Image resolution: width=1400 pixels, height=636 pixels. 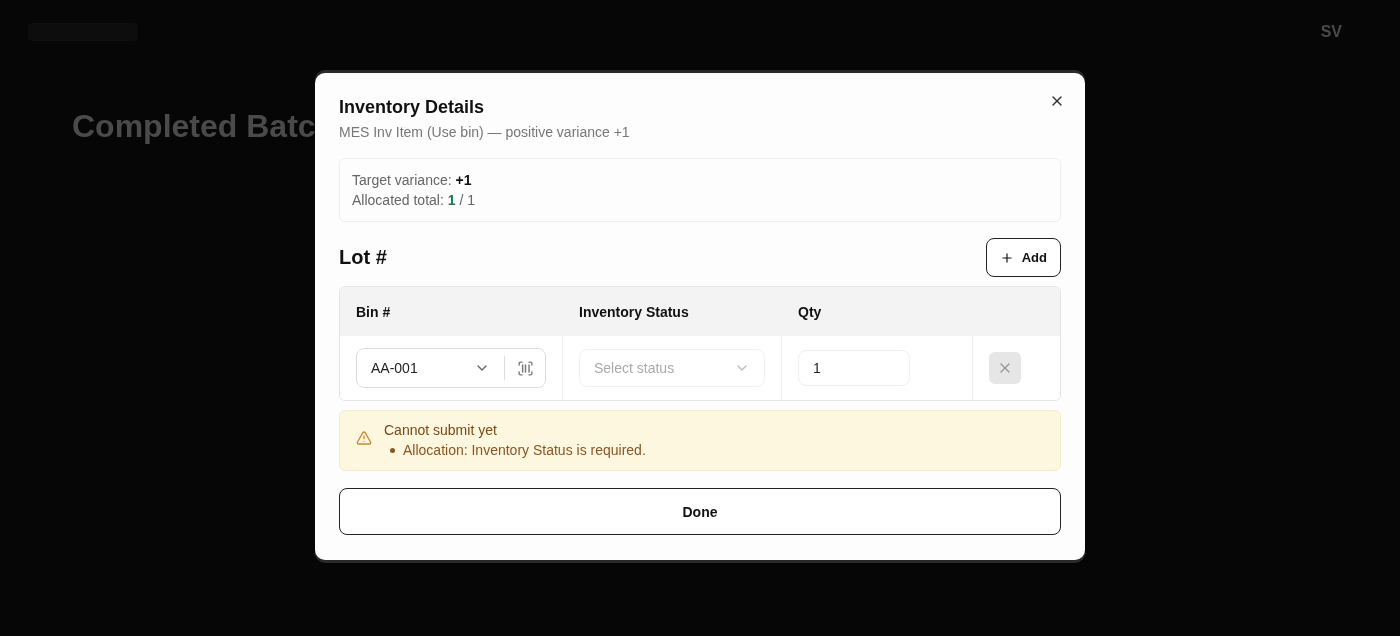 What do you see at coordinates (524, 450) in the screenshot?
I see `warning-item: Allocation: Inventory Status is required.` at bounding box center [524, 450].